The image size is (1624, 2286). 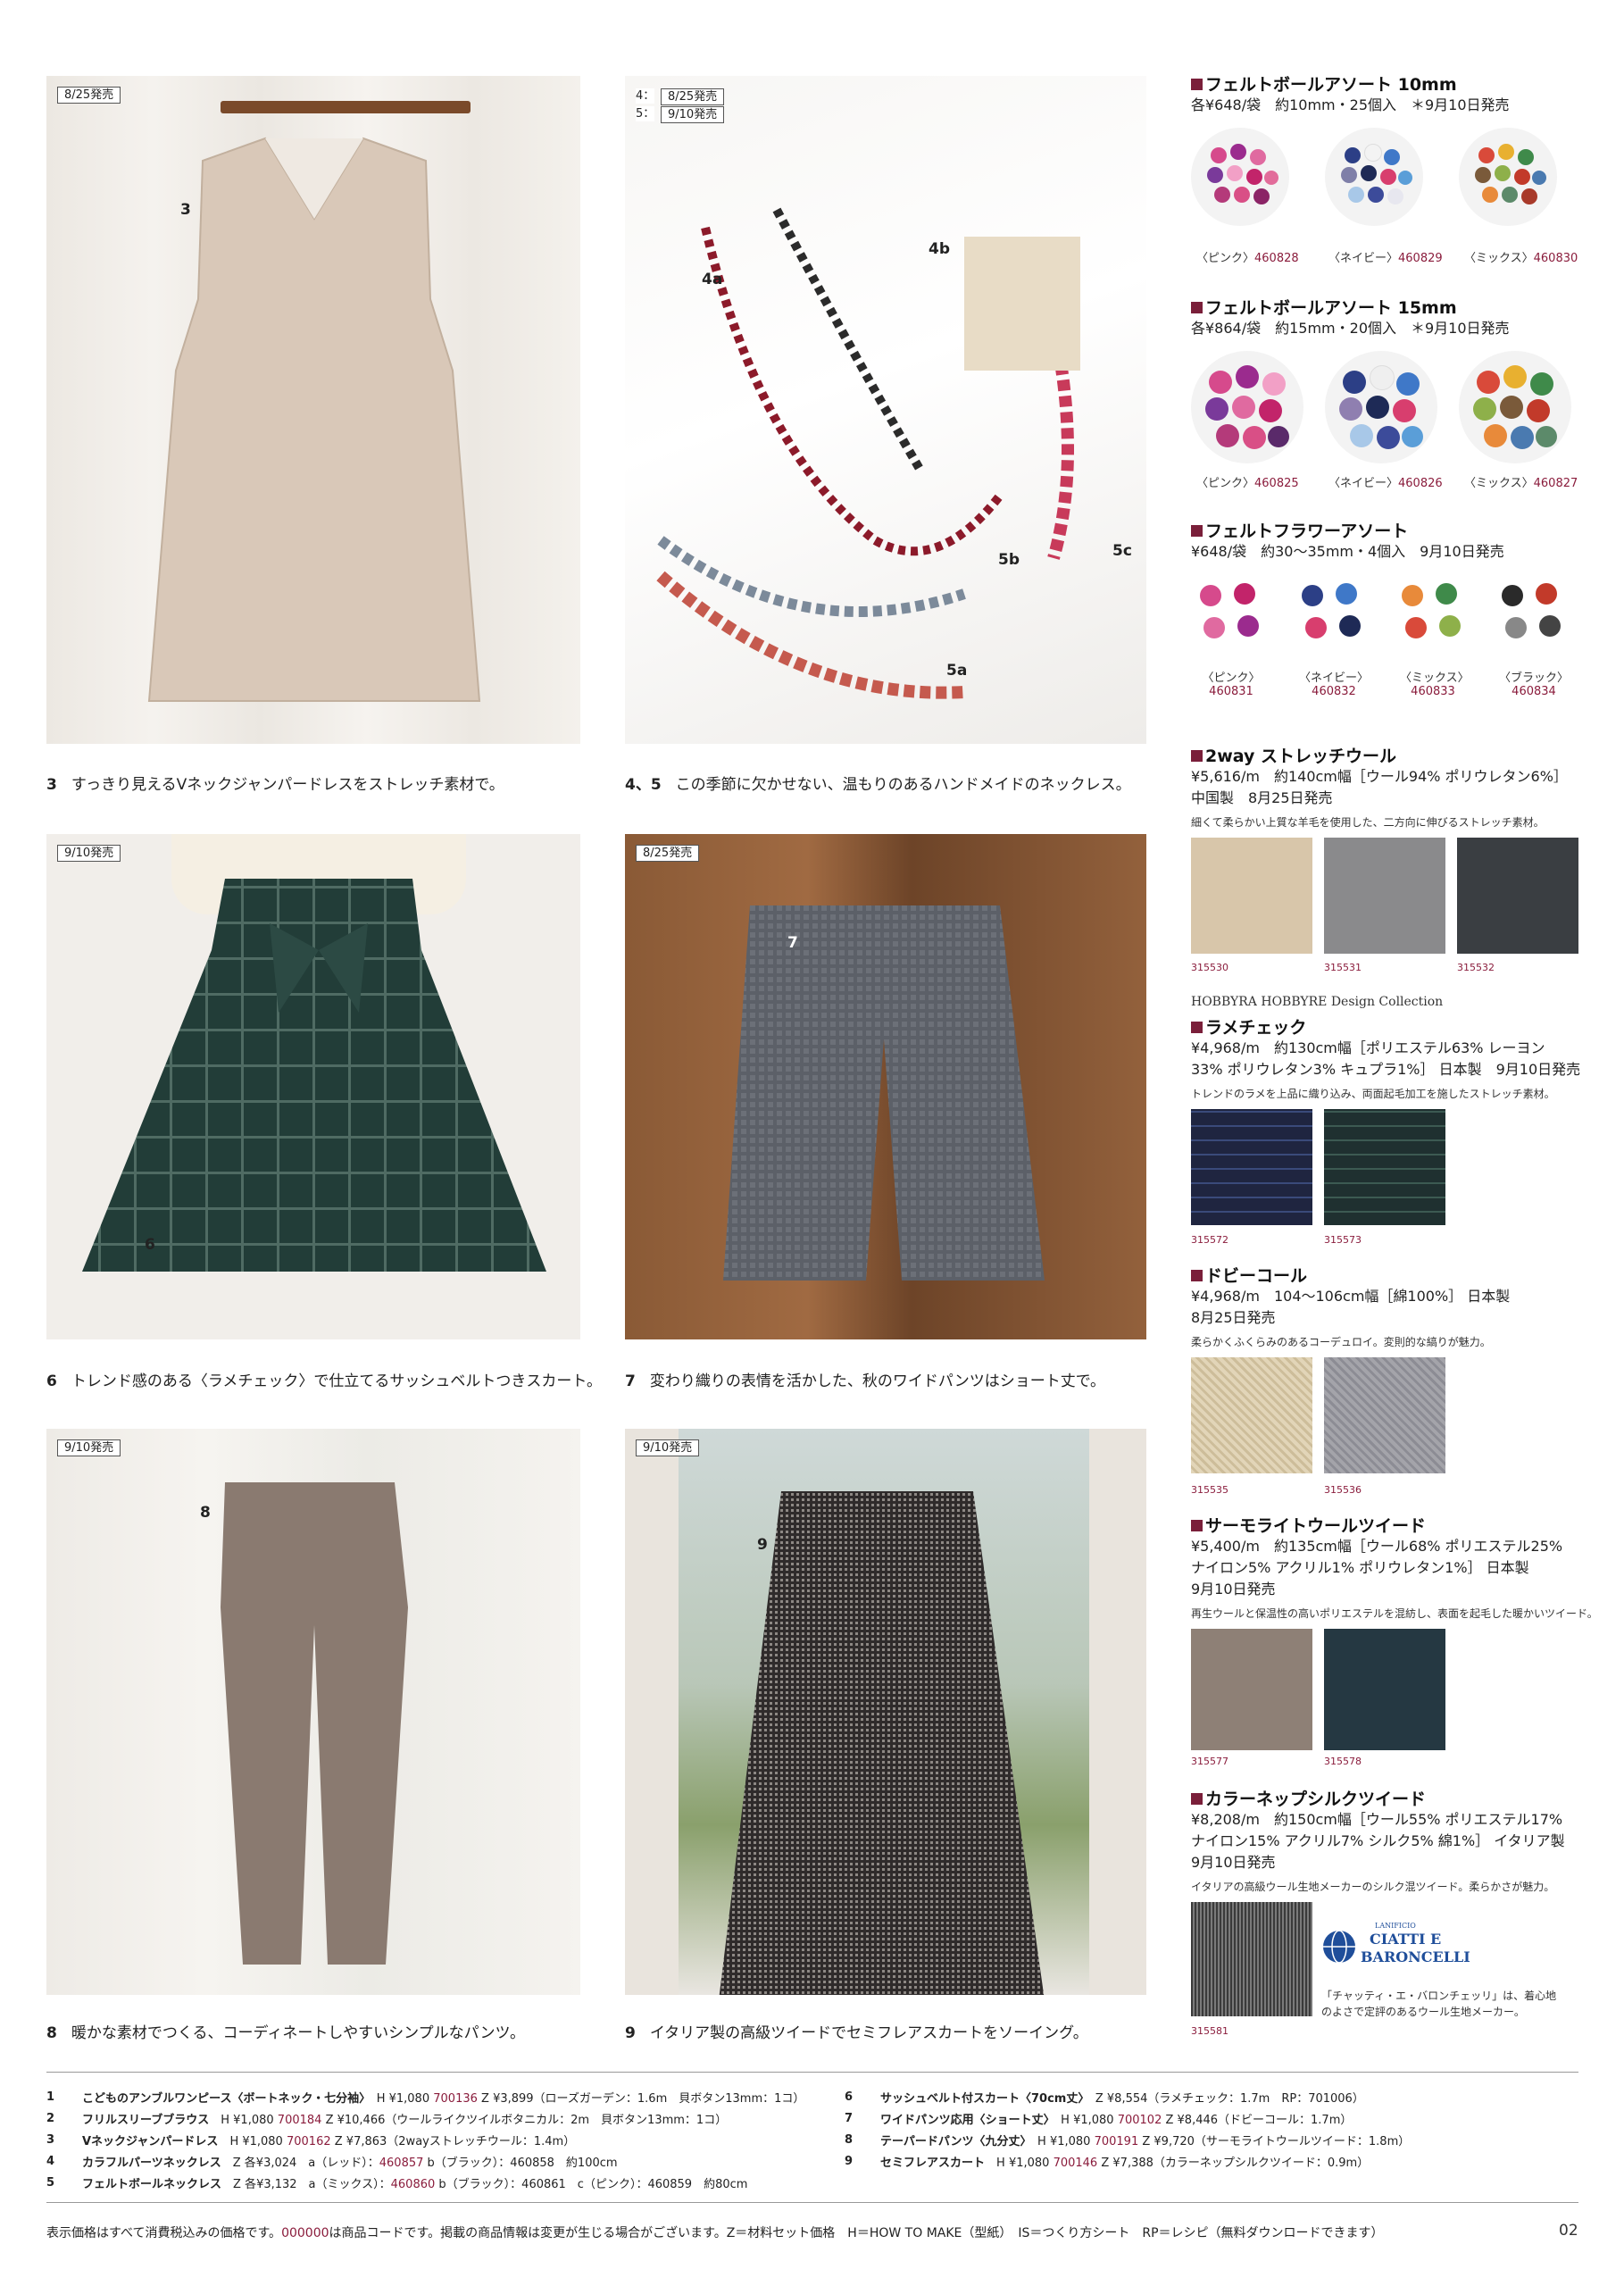 I want to click on logo-main-text-2: BARONCELLI, so click(x=1415, y=1957).